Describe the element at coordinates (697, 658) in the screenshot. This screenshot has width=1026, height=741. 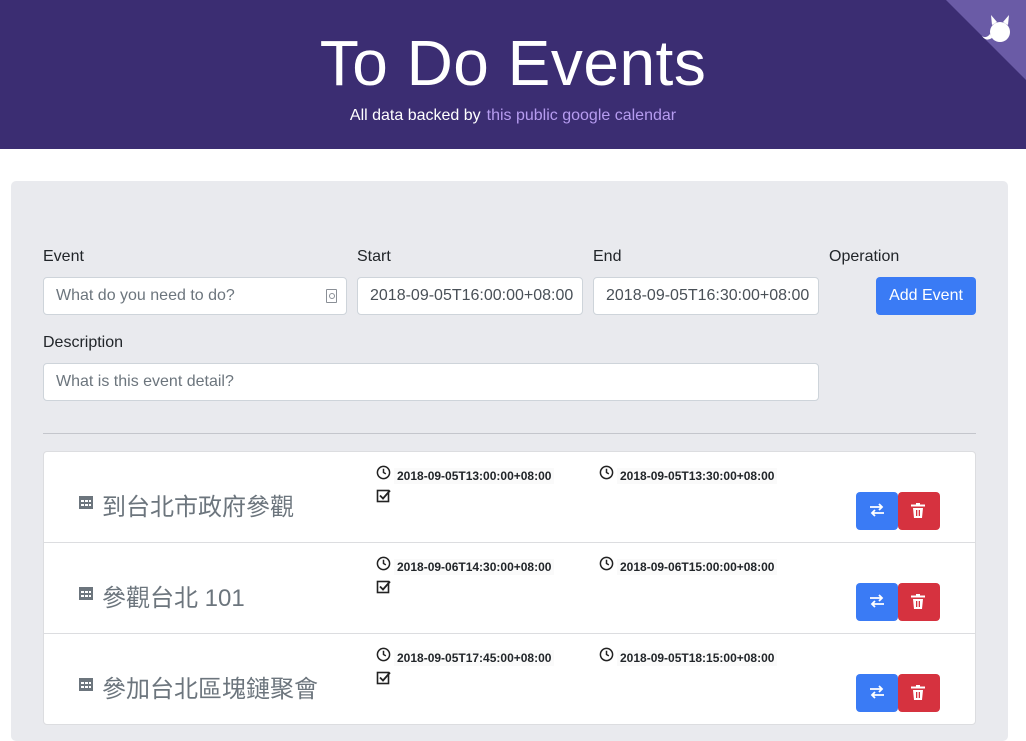
I see `event-end-time: 2018-09-05T18:15:00+08:00` at that location.